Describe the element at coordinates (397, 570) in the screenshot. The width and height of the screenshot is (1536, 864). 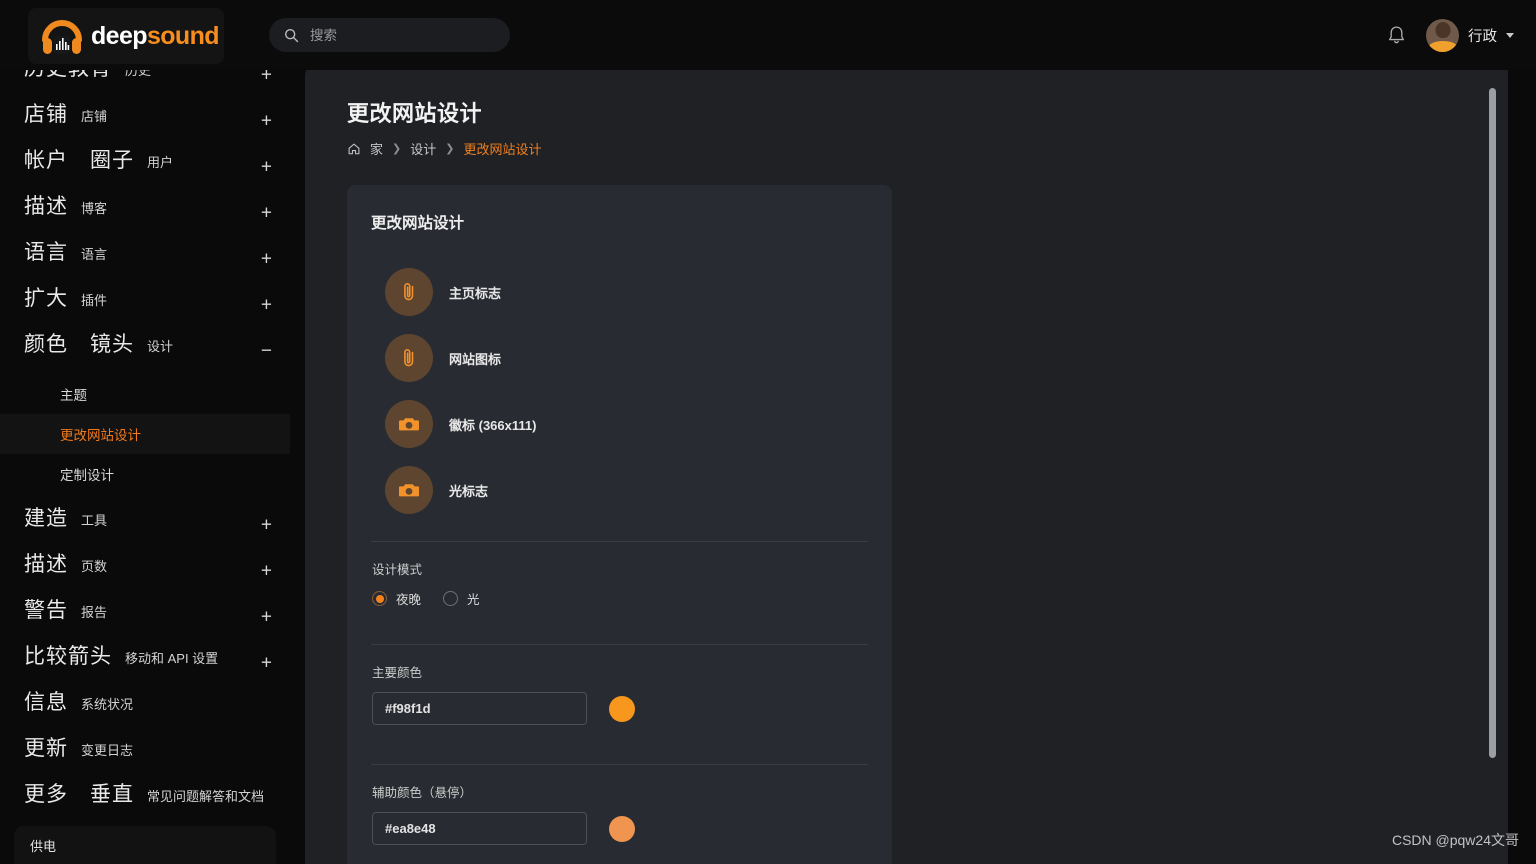
I see `design-mode-label: 设计模式` at that location.